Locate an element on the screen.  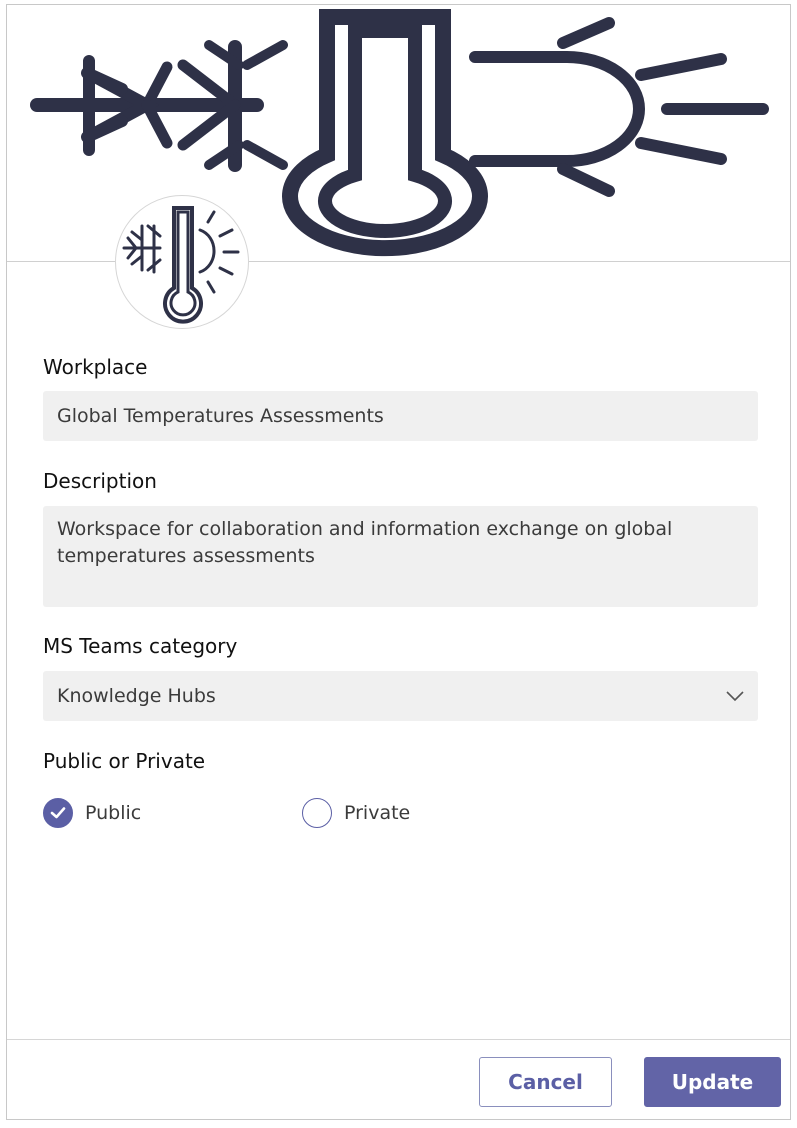
footer-divider is located at coordinates (398, 1039).